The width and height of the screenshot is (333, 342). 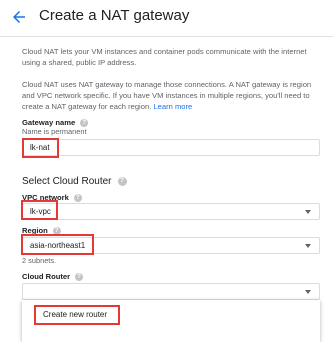 I want to click on vpc-network-highlight, so click(x=39, y=210).